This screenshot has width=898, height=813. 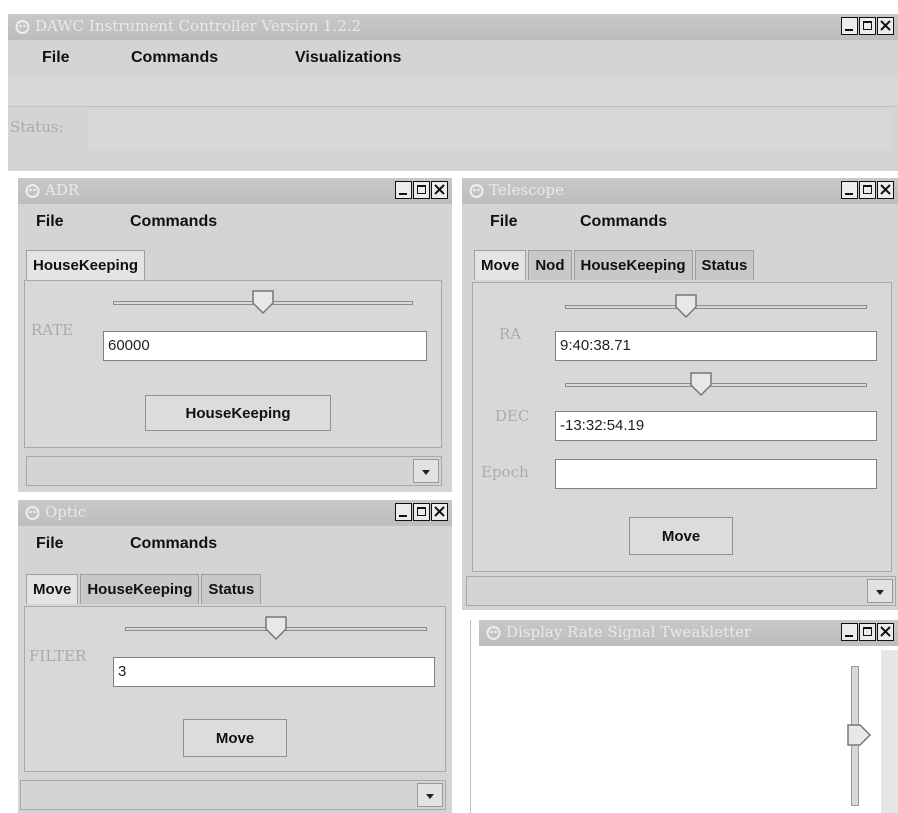 I want to click on telescope-dropdown, so click(x=681, y=591).